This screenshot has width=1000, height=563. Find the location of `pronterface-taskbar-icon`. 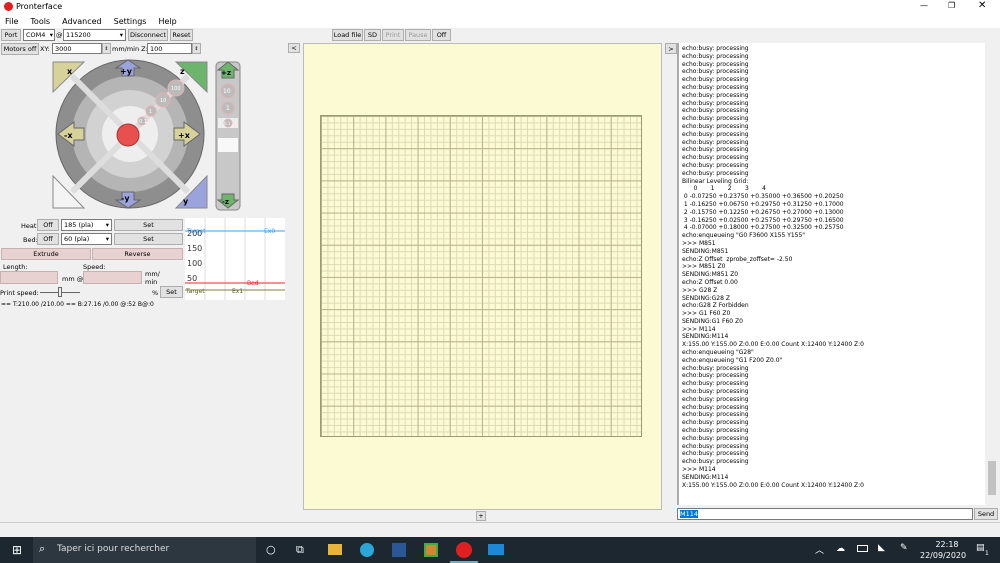

pronterface-taskbar-icon is located at coordinates (464, 550).